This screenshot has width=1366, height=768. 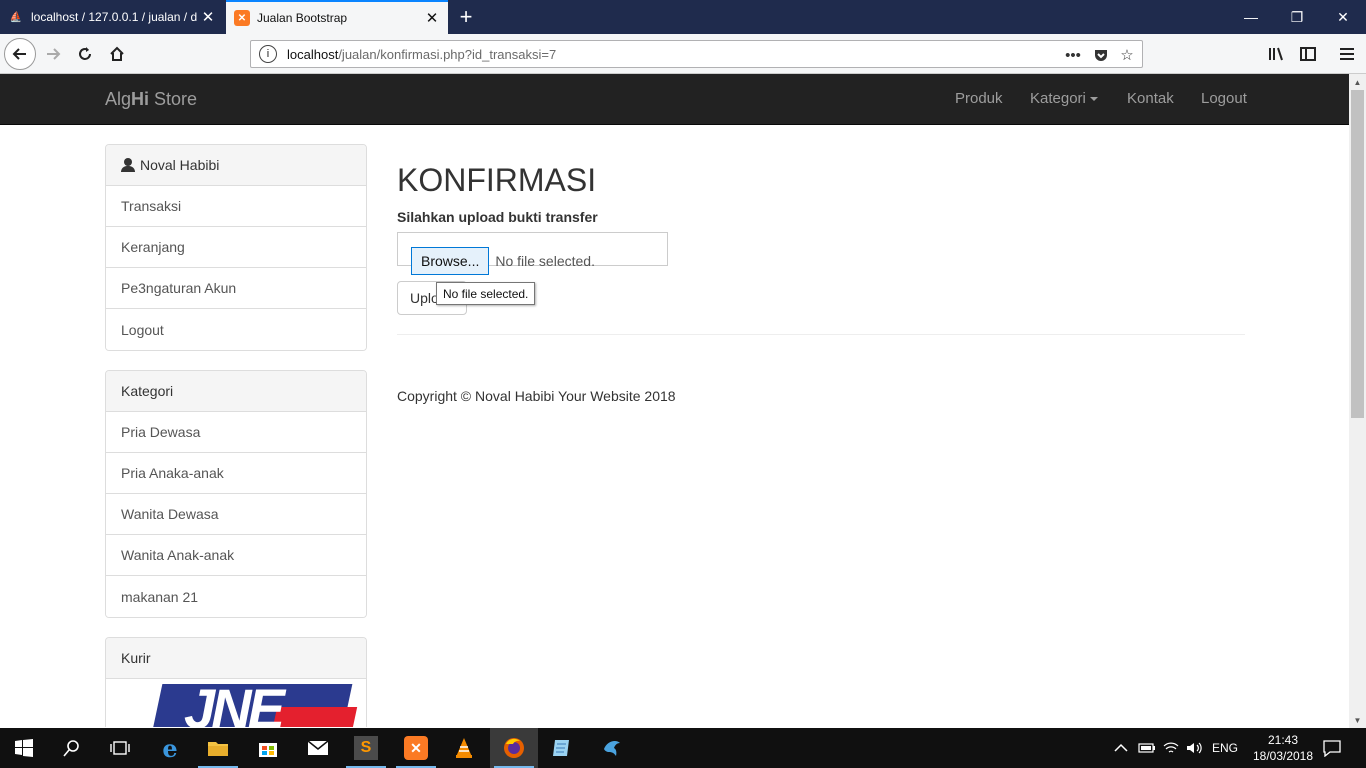 I want to click on xampp-icon: ✕, so click(x=242, y=18).